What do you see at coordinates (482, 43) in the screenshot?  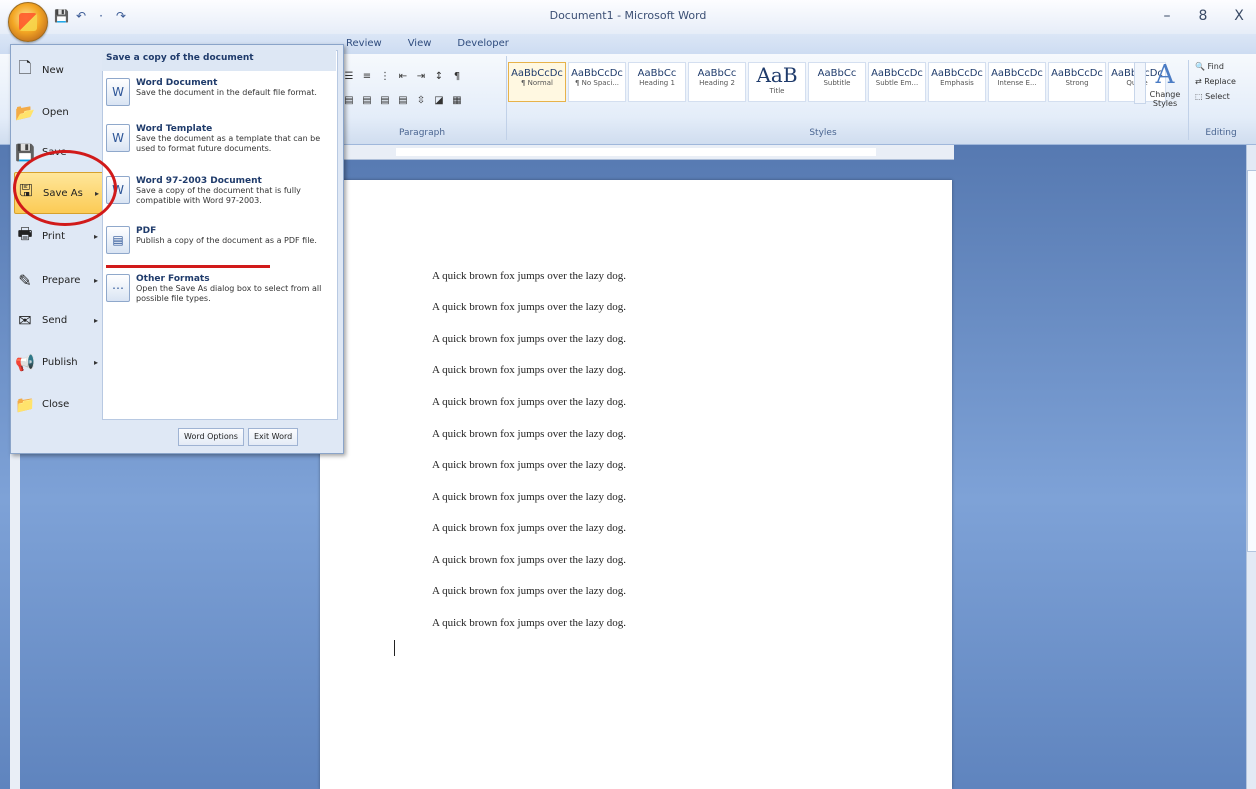 I see `tab-developer: Developer` at bounding box center [482, 43].